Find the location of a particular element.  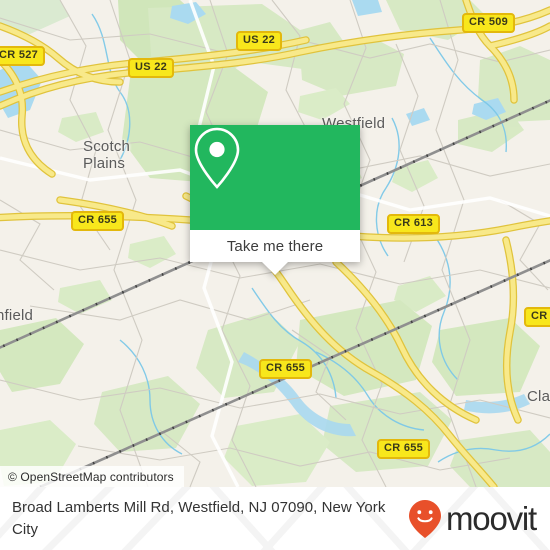

moovit-logo: moovit is located at coordinates (472, 519).